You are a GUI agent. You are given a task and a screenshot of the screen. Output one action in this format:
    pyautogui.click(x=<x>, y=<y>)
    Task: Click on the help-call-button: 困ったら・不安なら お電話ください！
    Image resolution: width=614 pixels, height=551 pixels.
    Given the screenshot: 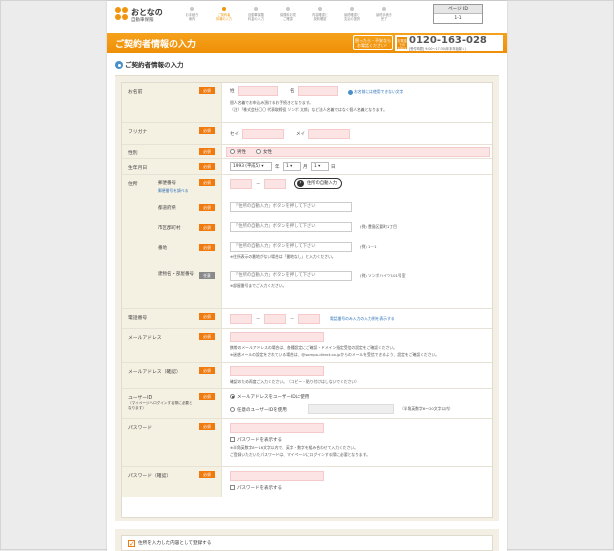 What is the action you would take?
    pyautogui.click(x=373, y=42)
    